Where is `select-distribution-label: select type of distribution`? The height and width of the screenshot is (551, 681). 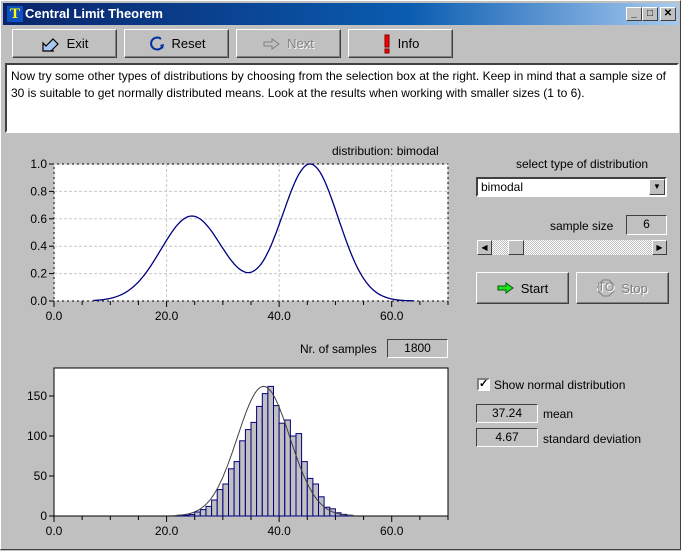 select-distribution-label: select type of distribution is located at coordinates (582, 164).